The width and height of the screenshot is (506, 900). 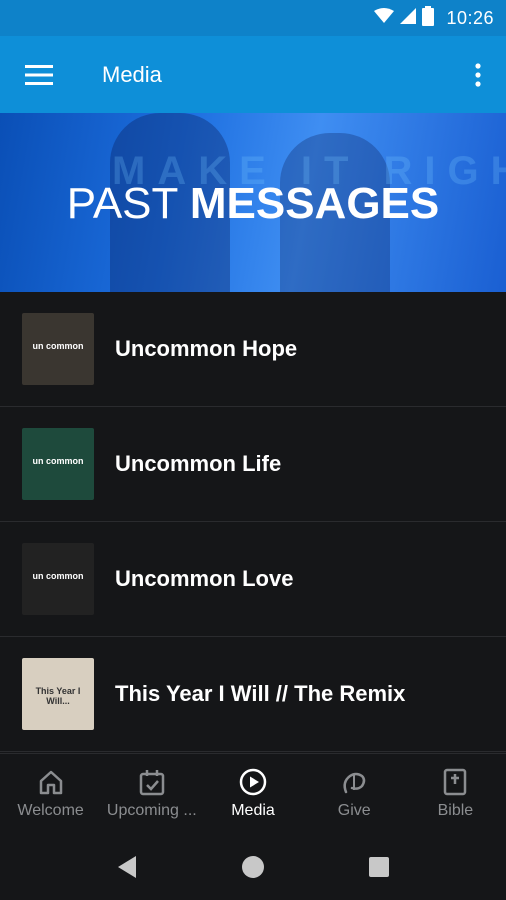 What do you see at coordinates (253, 74) in the screenshot?
I see `app-bar: Media` at bounding box center [253, 74].